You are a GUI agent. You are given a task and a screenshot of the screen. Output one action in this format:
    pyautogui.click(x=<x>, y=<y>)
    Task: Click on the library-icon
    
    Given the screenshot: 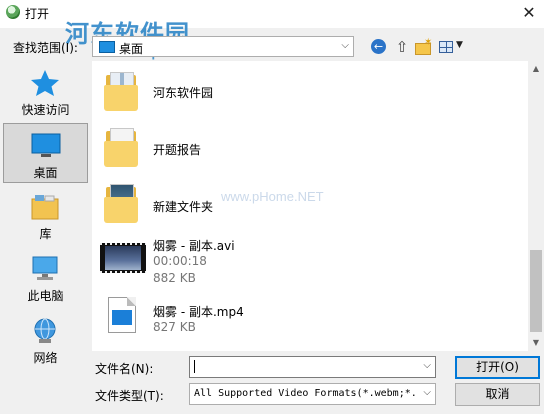 What is the action you would take?
    pyautogui.click(x=45, y=207)
    